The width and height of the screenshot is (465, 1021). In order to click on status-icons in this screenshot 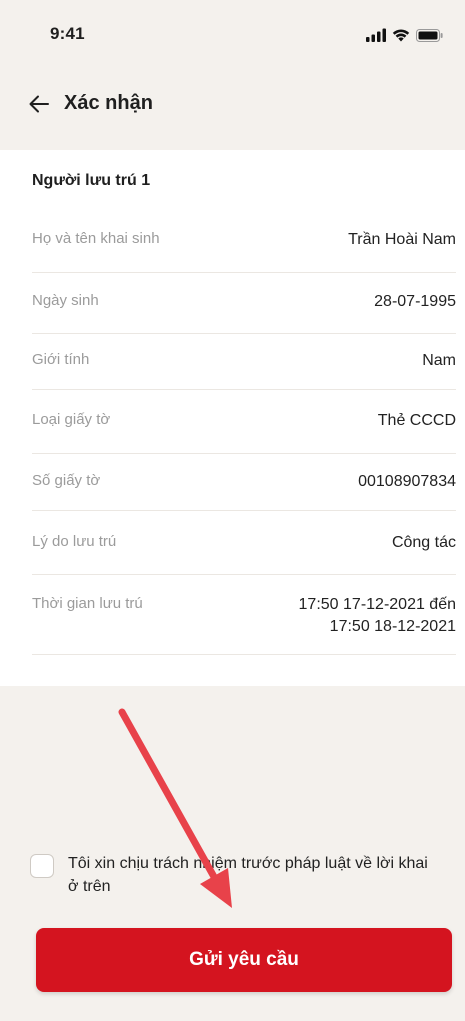, I will do `click(404, 35)`.